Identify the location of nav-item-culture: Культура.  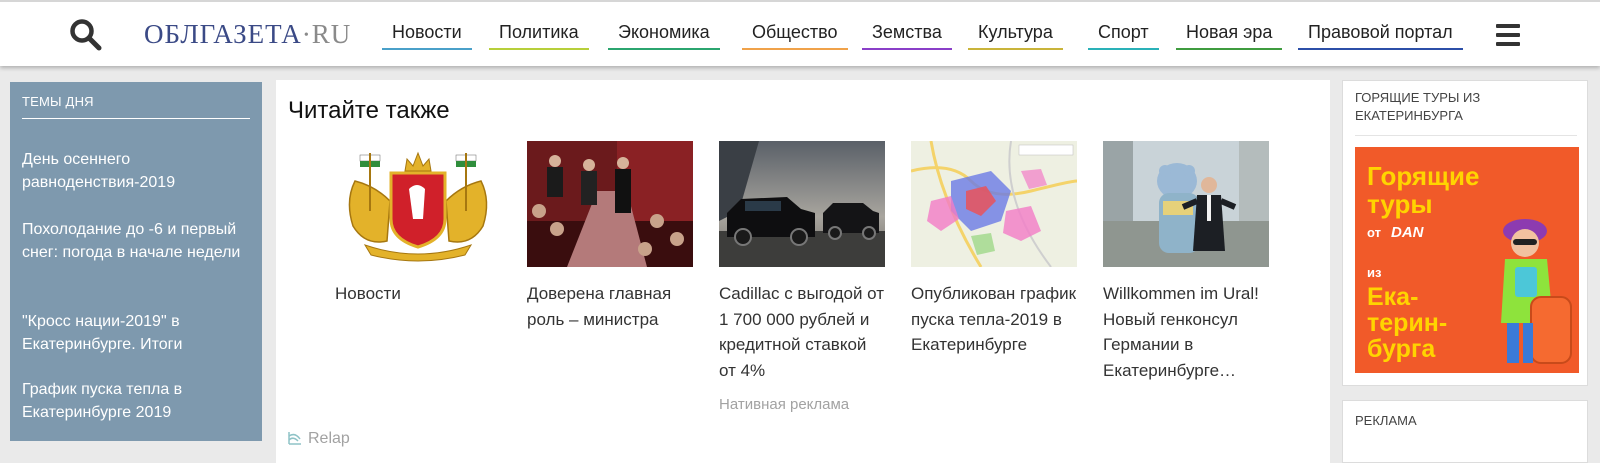
(1015, 36).